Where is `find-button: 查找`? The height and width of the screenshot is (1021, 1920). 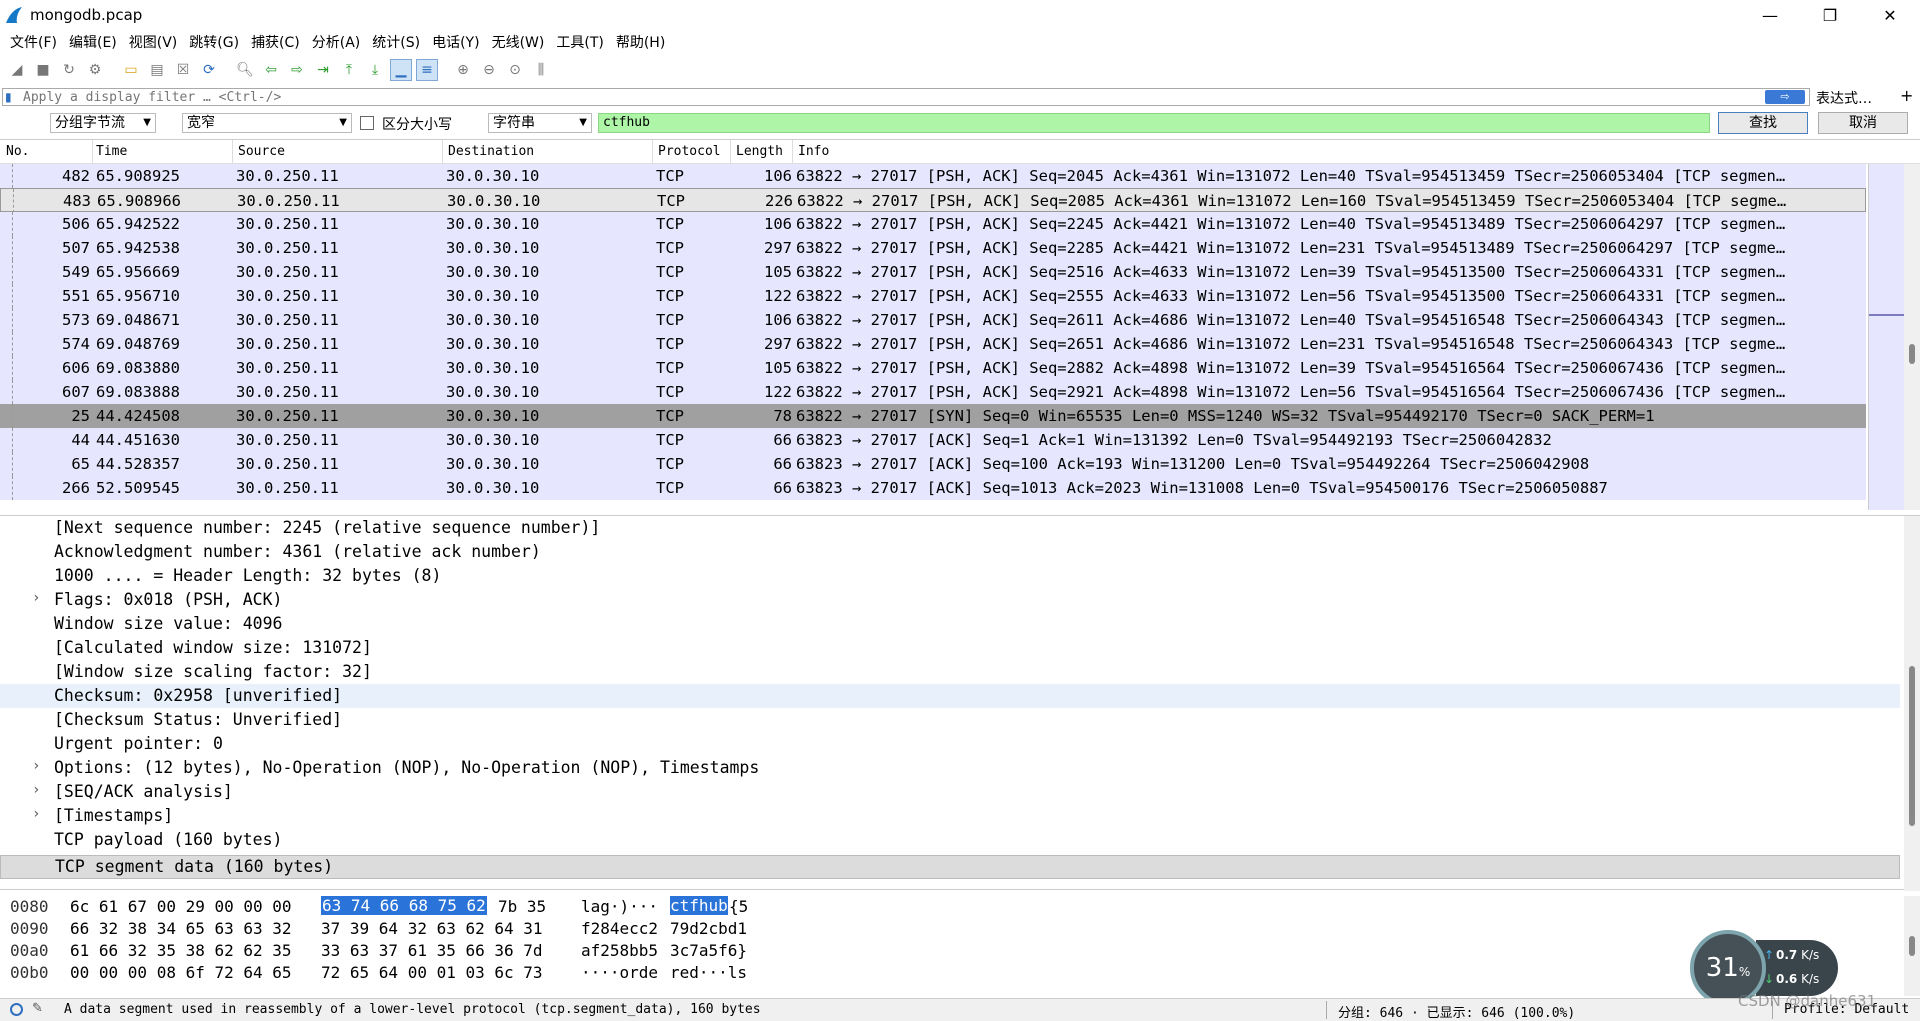
find-button: 查找 is located at coordinates (1763, 123).